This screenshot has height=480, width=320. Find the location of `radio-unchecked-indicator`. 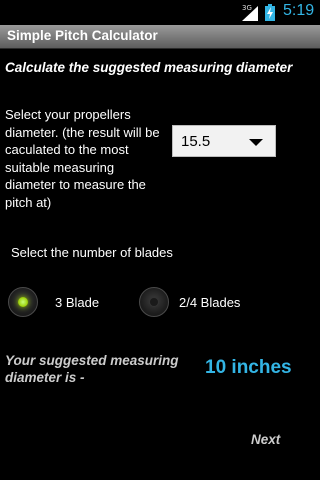

radio-unchecked-indicator is located at coordinates (154, 302).